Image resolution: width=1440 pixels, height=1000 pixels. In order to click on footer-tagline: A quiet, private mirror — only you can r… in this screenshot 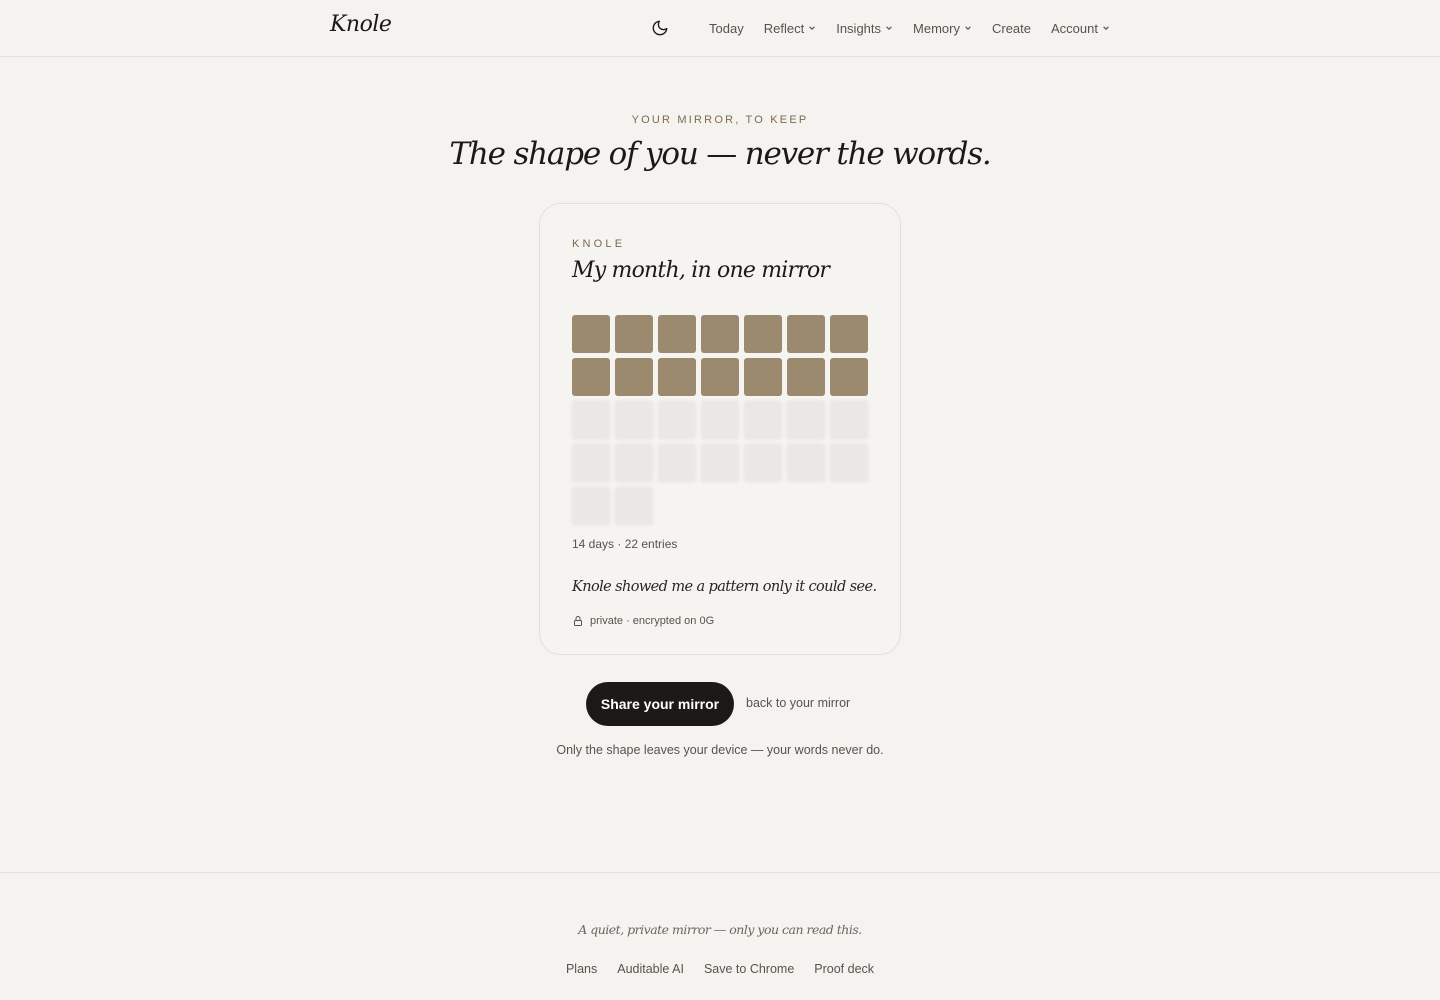, I will do `click(720, 929)`.